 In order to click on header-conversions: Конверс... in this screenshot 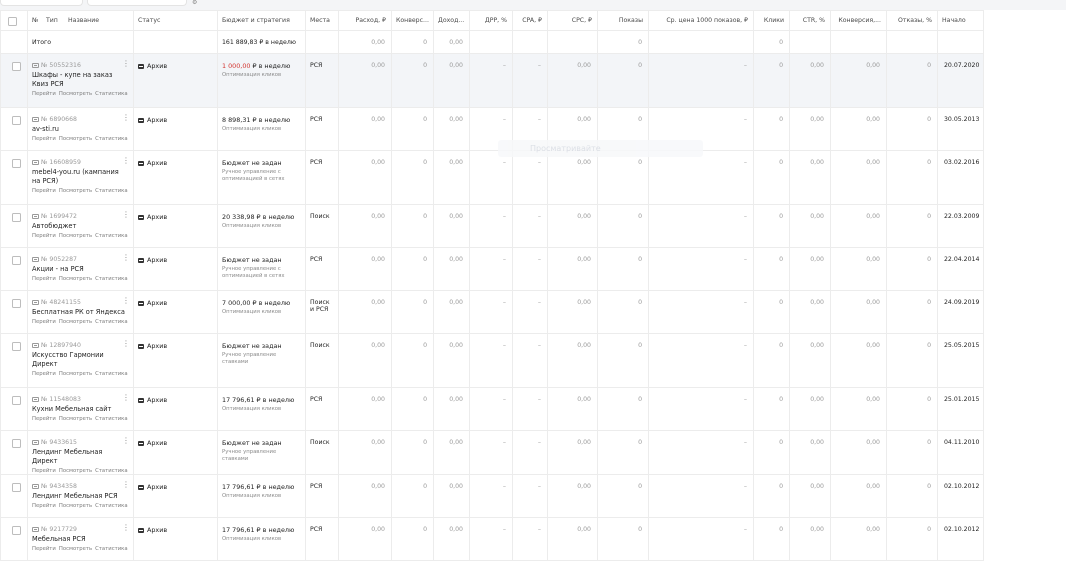, I will do `click(412, 20)`.